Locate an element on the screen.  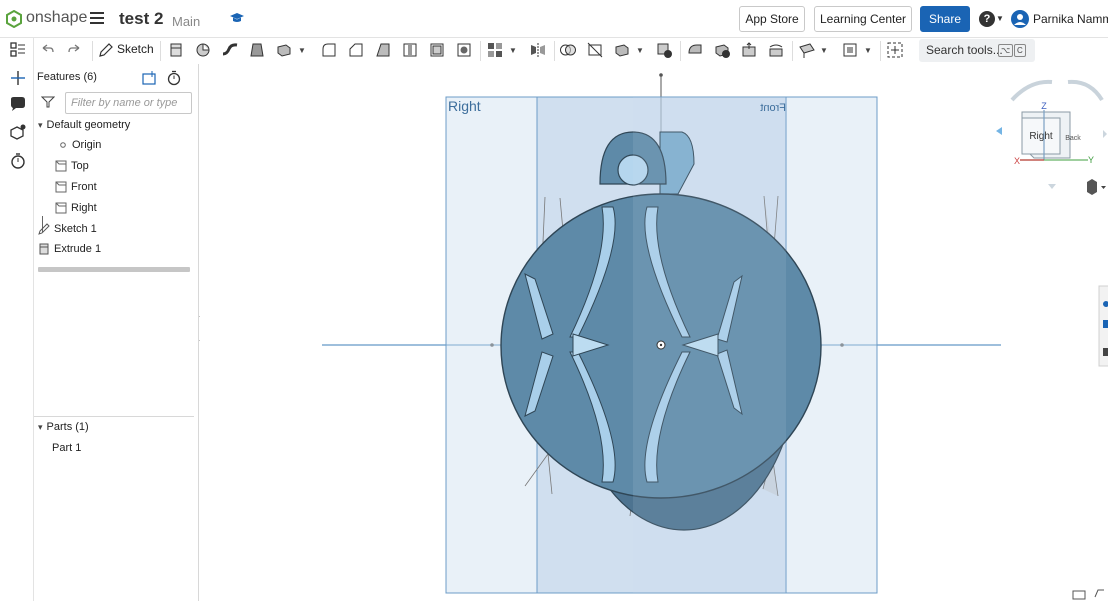
parts-icon is located at coordinates (18, 133).